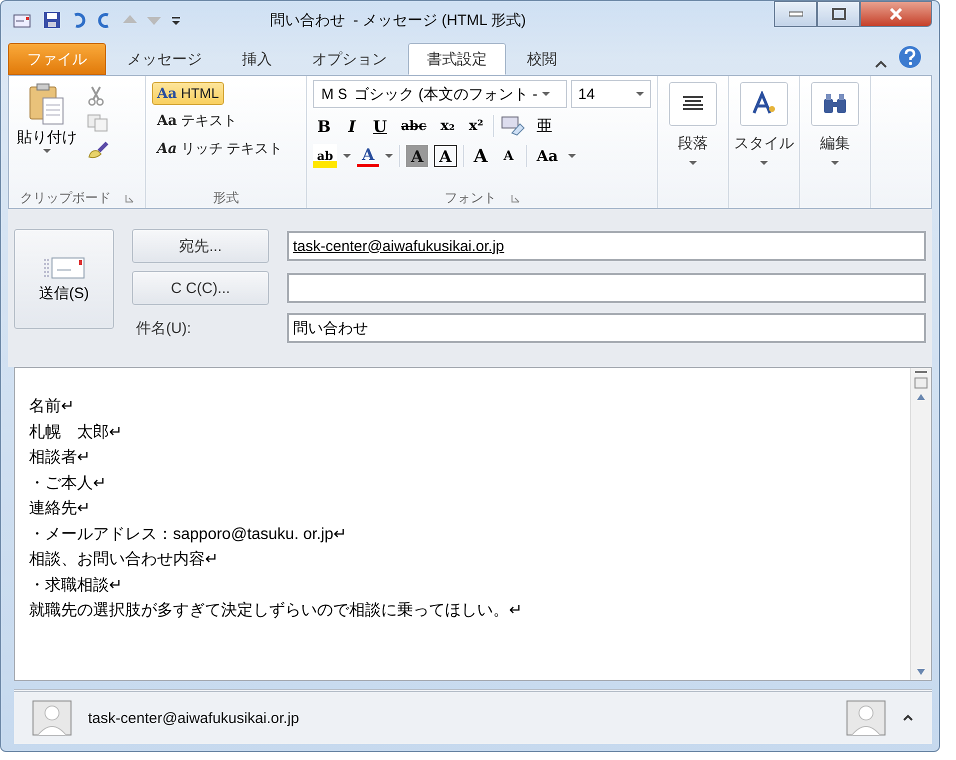 The width and height of the screenshot is (956, 760). I want to click on font-button: x², so click(476, 126).